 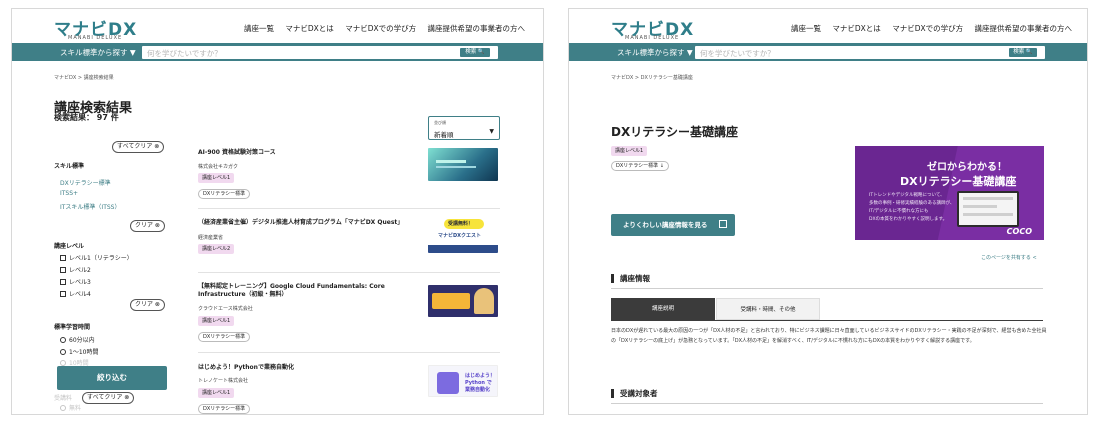 I want to click on level-tag: 講座レベル2, so click(x=216, y=249).